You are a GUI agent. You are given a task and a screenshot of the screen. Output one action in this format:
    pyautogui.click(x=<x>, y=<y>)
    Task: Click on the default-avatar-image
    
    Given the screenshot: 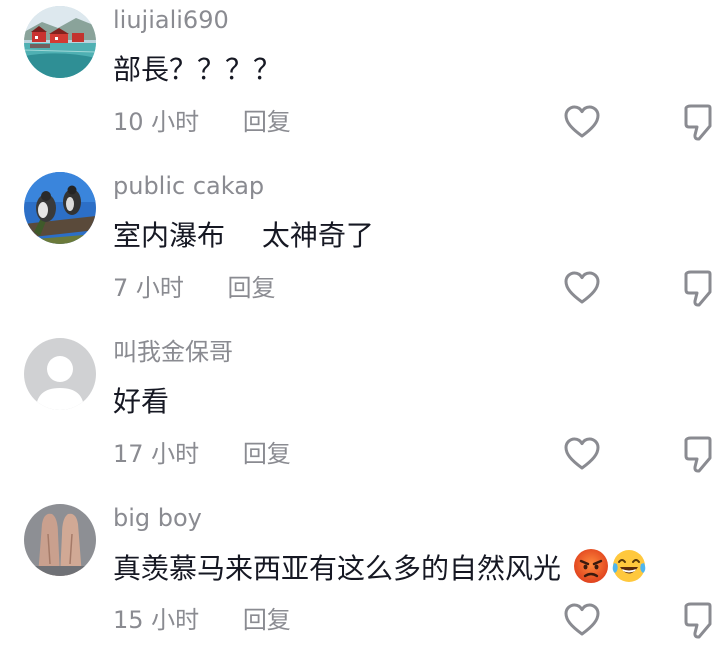 What is the action you would take?
    pyautogui.click(x=60, y=374)
    